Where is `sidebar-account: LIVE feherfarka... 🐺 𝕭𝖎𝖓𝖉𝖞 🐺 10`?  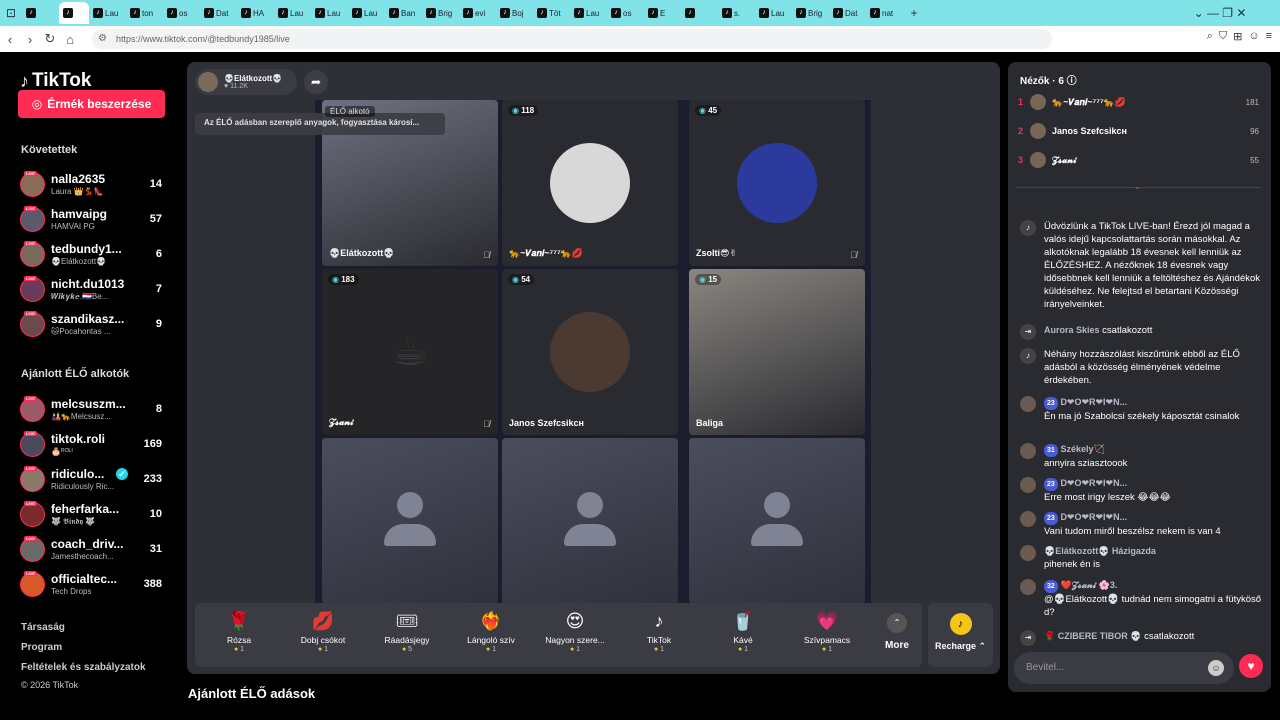 sidebar-account: LIVE feherfarka... 🐺 𝕭𝖎𝖓𝖉𝖞 🐺 10 is located at coordinates (94, 514).